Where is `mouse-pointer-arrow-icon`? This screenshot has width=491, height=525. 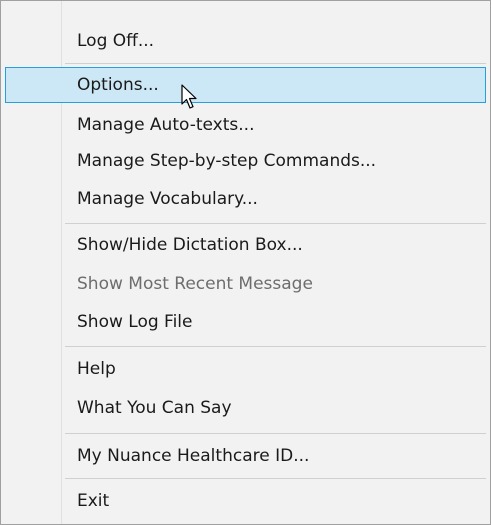
mouse-pointer-arrow-icon is located at coordinates (189, 96).